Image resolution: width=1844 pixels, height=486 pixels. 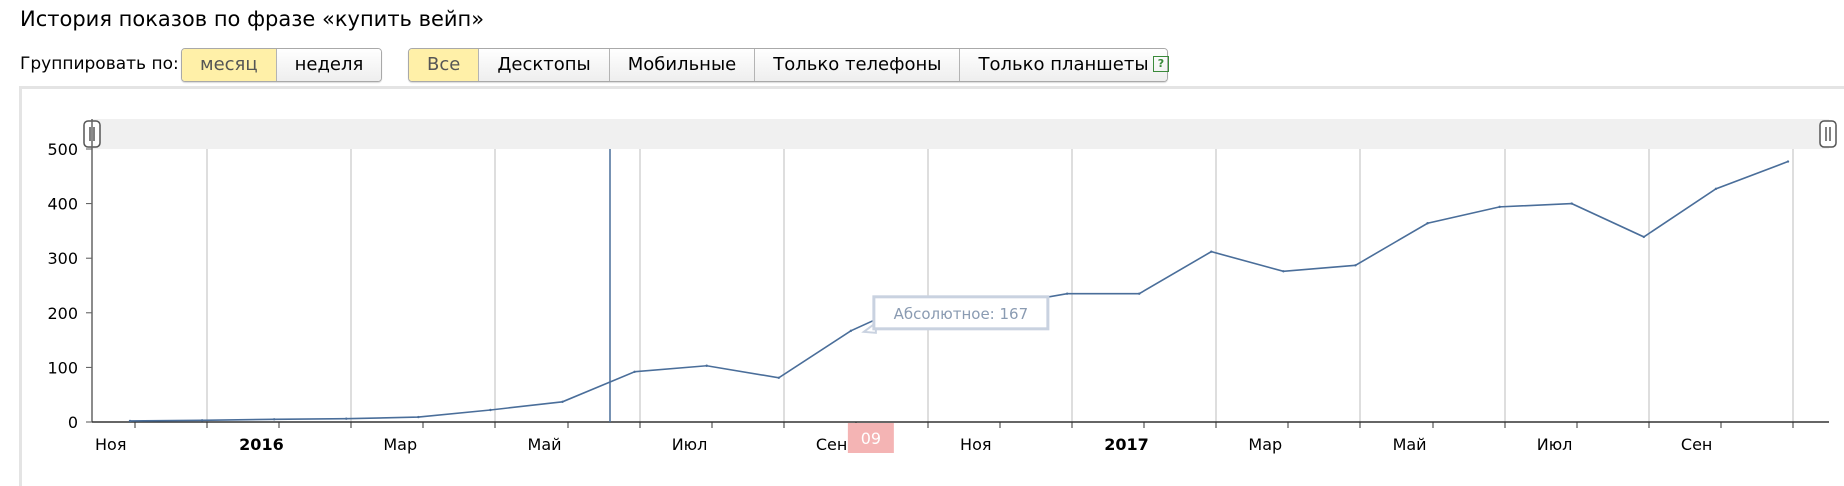 What do you see at coordinates (1828, 134) in the screenshot?
I see `navigator-right-handle` at bounding box center [1828, 134].